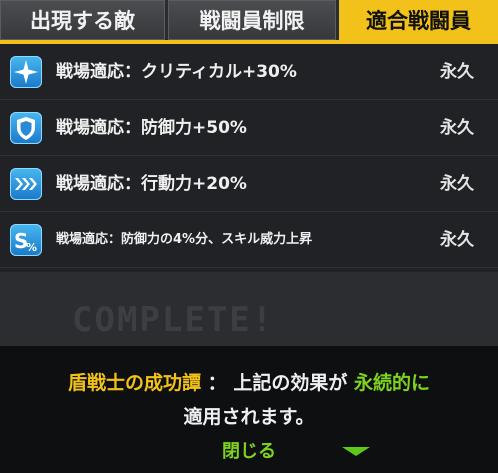 Image resolution: width=498 pixels, height=473 pixels. Describe the element at coordinates (252, 20) in the screenshot. I see `tab-restrictions: 戦闘員制限` at that location.